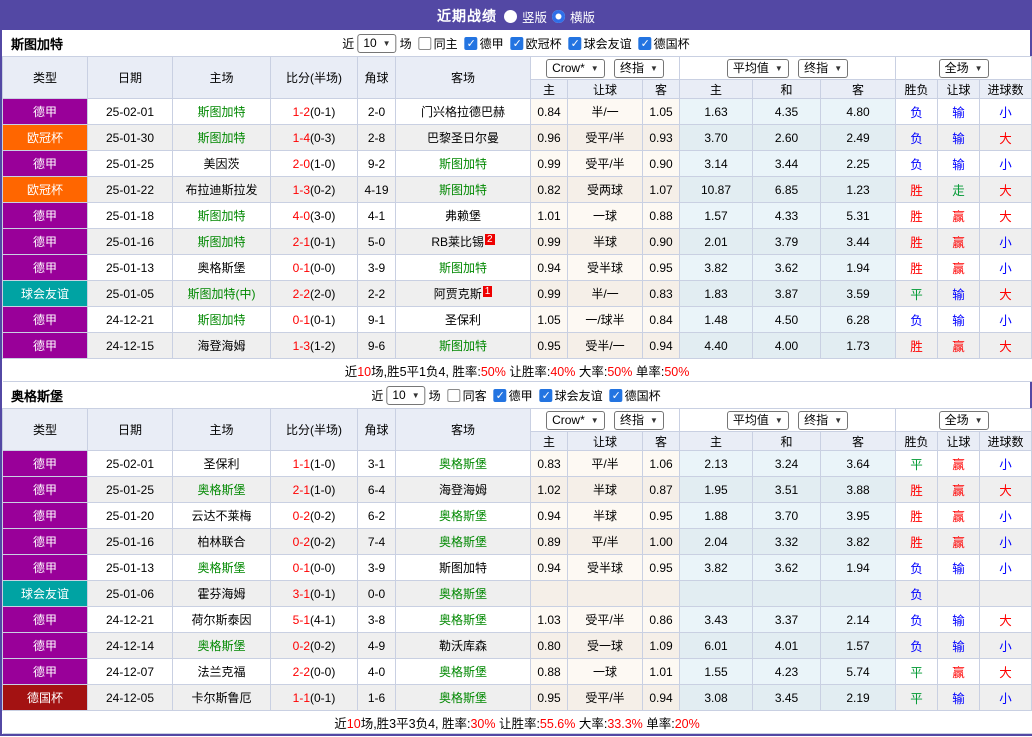 The height and width of the screenshot is (737, 1032). Describe the element at coordinates (838, 68) in the screenshot. I see `chevron-down-icon: ▼` at that location.